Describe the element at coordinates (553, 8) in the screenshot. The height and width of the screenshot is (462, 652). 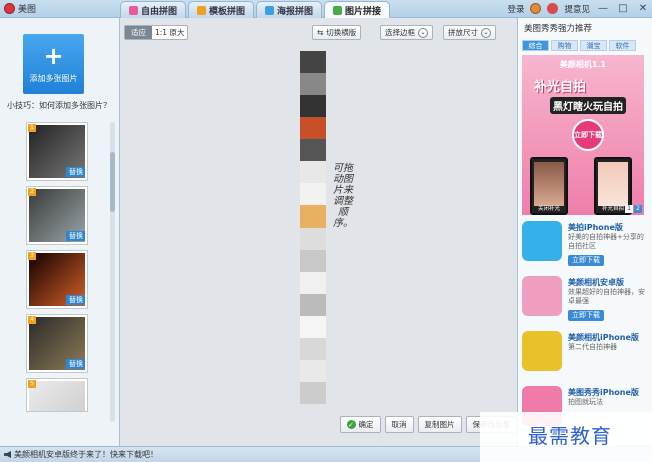
I see `feedback-icon` at that location.